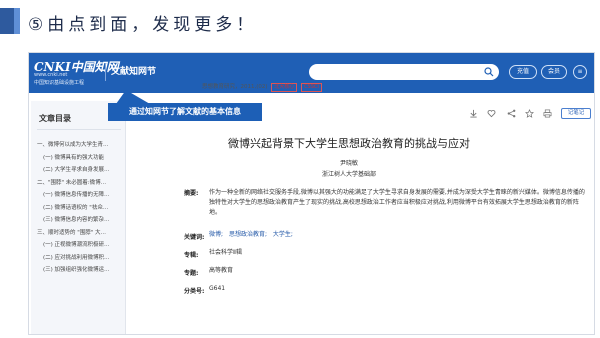 Image resolution: width=600 pixels, height=338 pixels. What do you see at coordinates (191, 255) in the screenshot?
I see `series-label: 专辑:` at bounding box center [191, 255].